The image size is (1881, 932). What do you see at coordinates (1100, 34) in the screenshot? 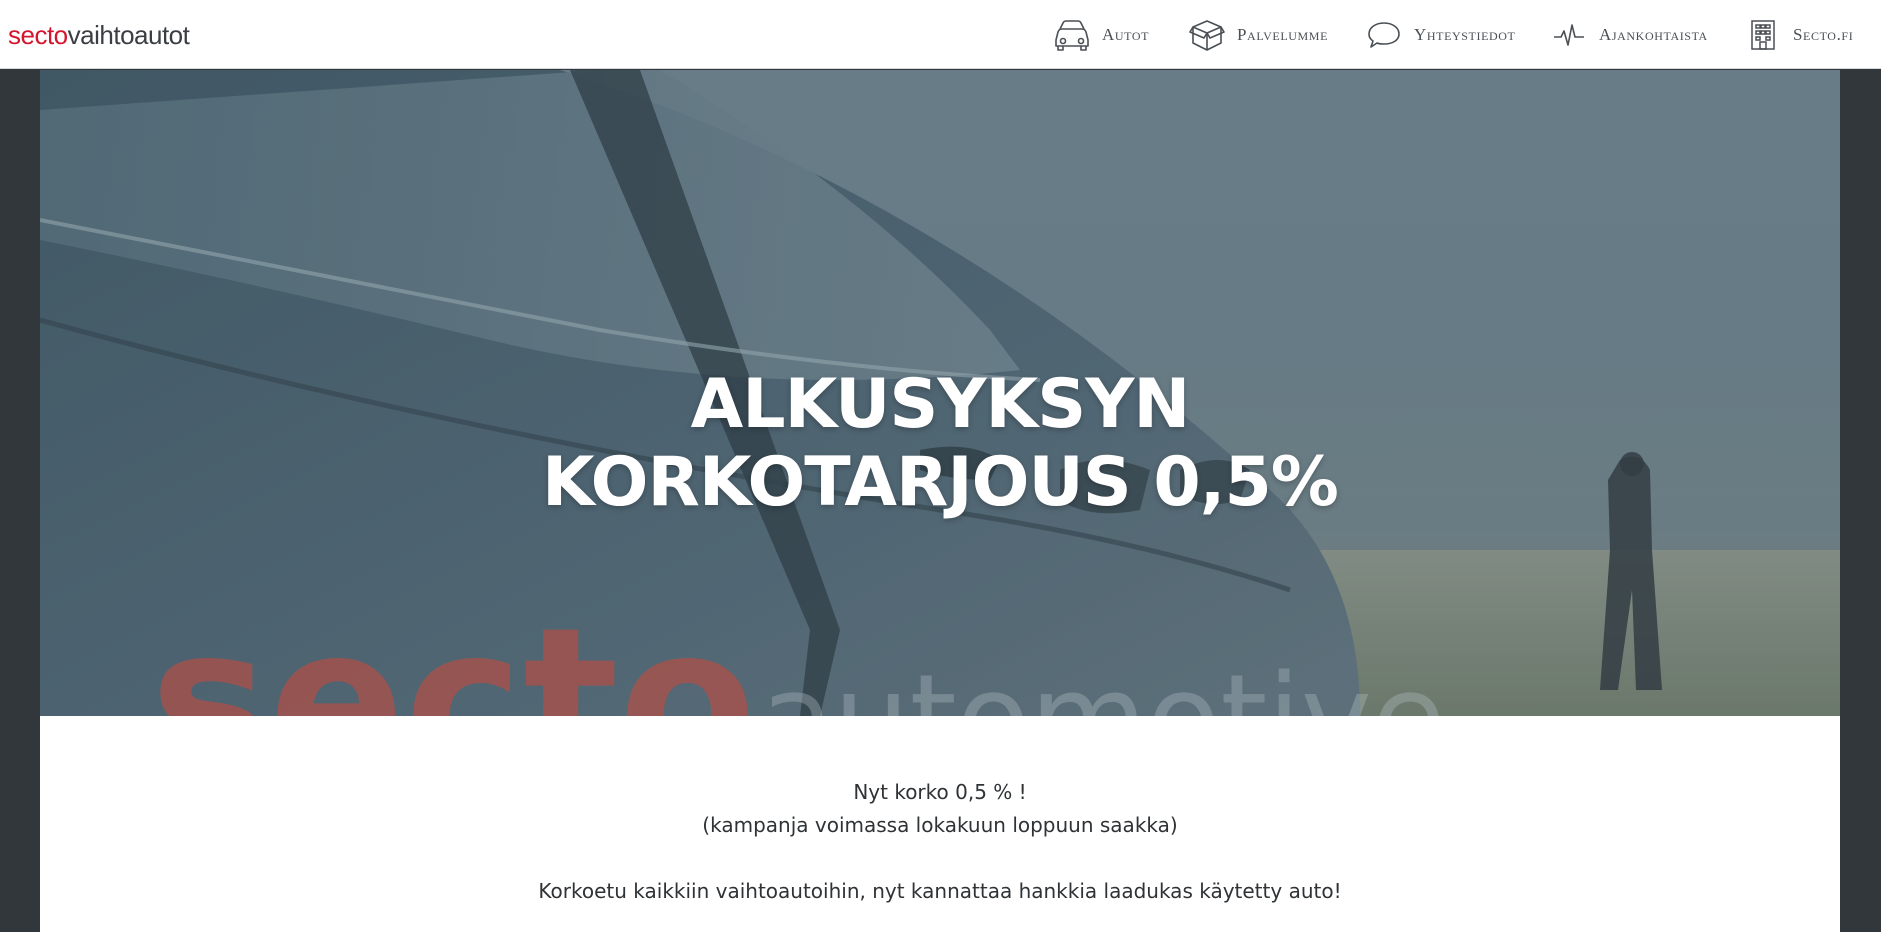
I see `nav-item-autot: Autot` at bounding box center [1100, 34].